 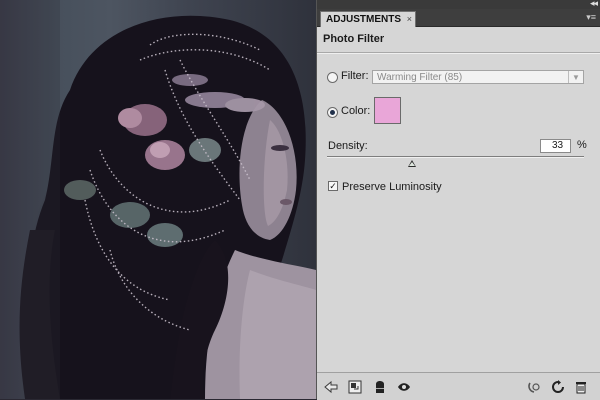 What do you see at coordinates (348, 146) in the screenshot?
I see `density-label: Density:` at bounding box center [348, 146].